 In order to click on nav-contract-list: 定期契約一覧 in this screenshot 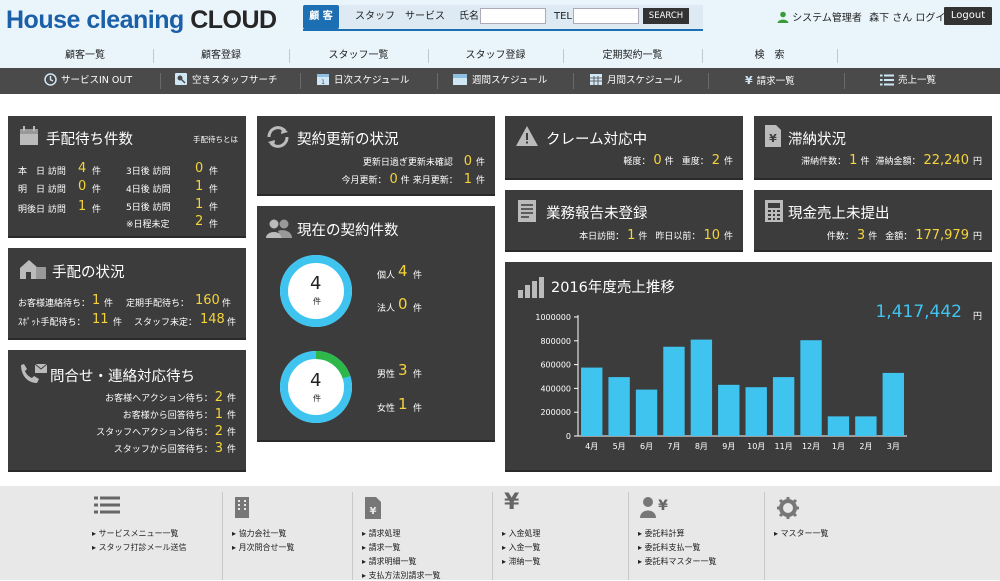, I will do `click(632, 56)`.